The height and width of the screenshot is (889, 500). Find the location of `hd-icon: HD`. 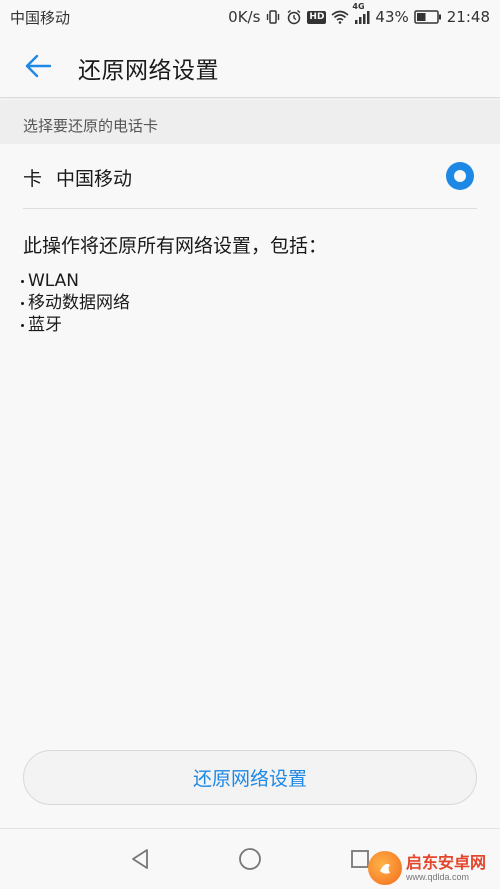

hd-icon: HD is located at coordinates (317, 17).